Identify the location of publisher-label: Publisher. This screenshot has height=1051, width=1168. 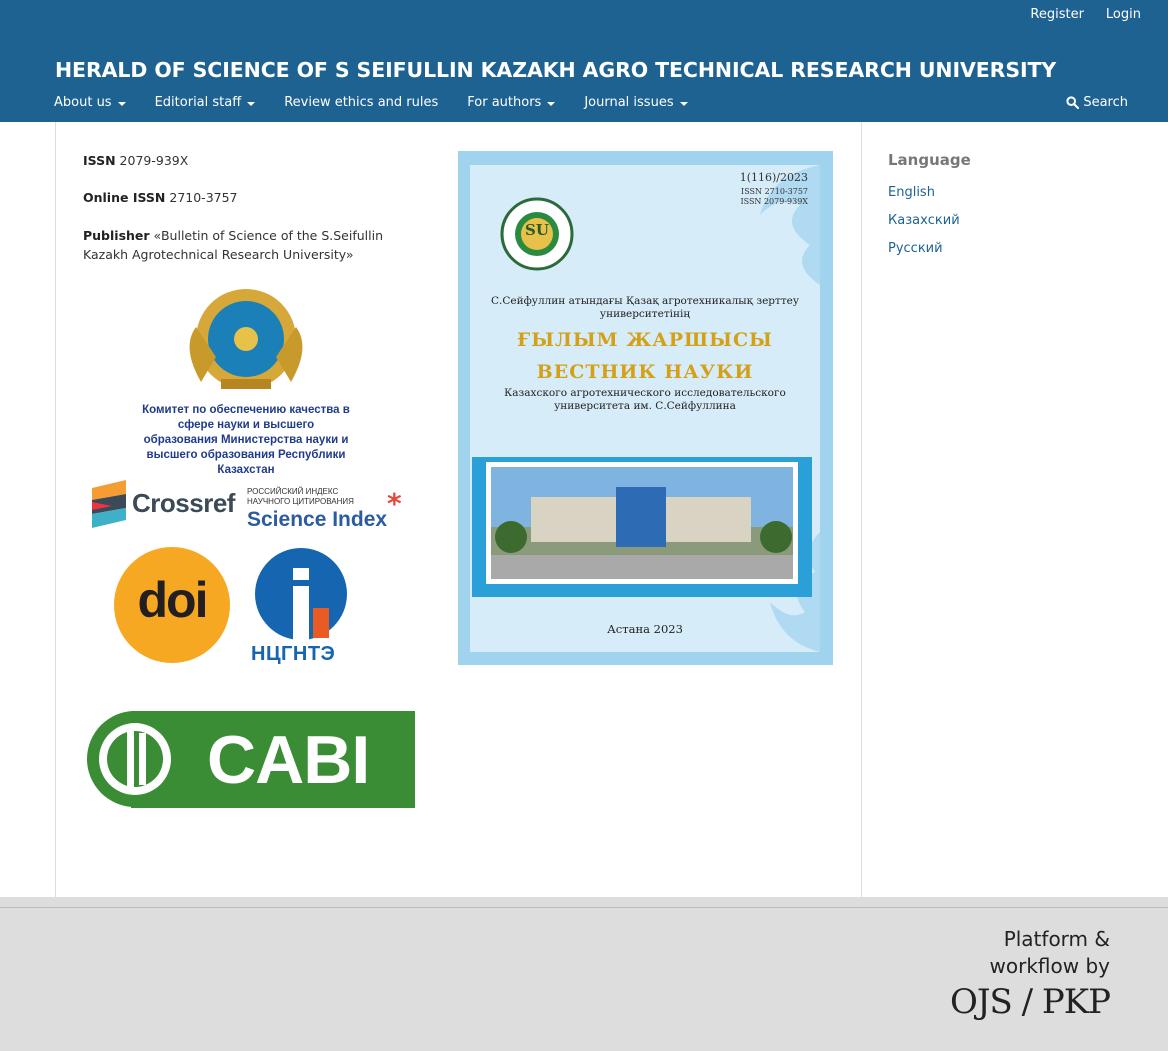
(116, 235).